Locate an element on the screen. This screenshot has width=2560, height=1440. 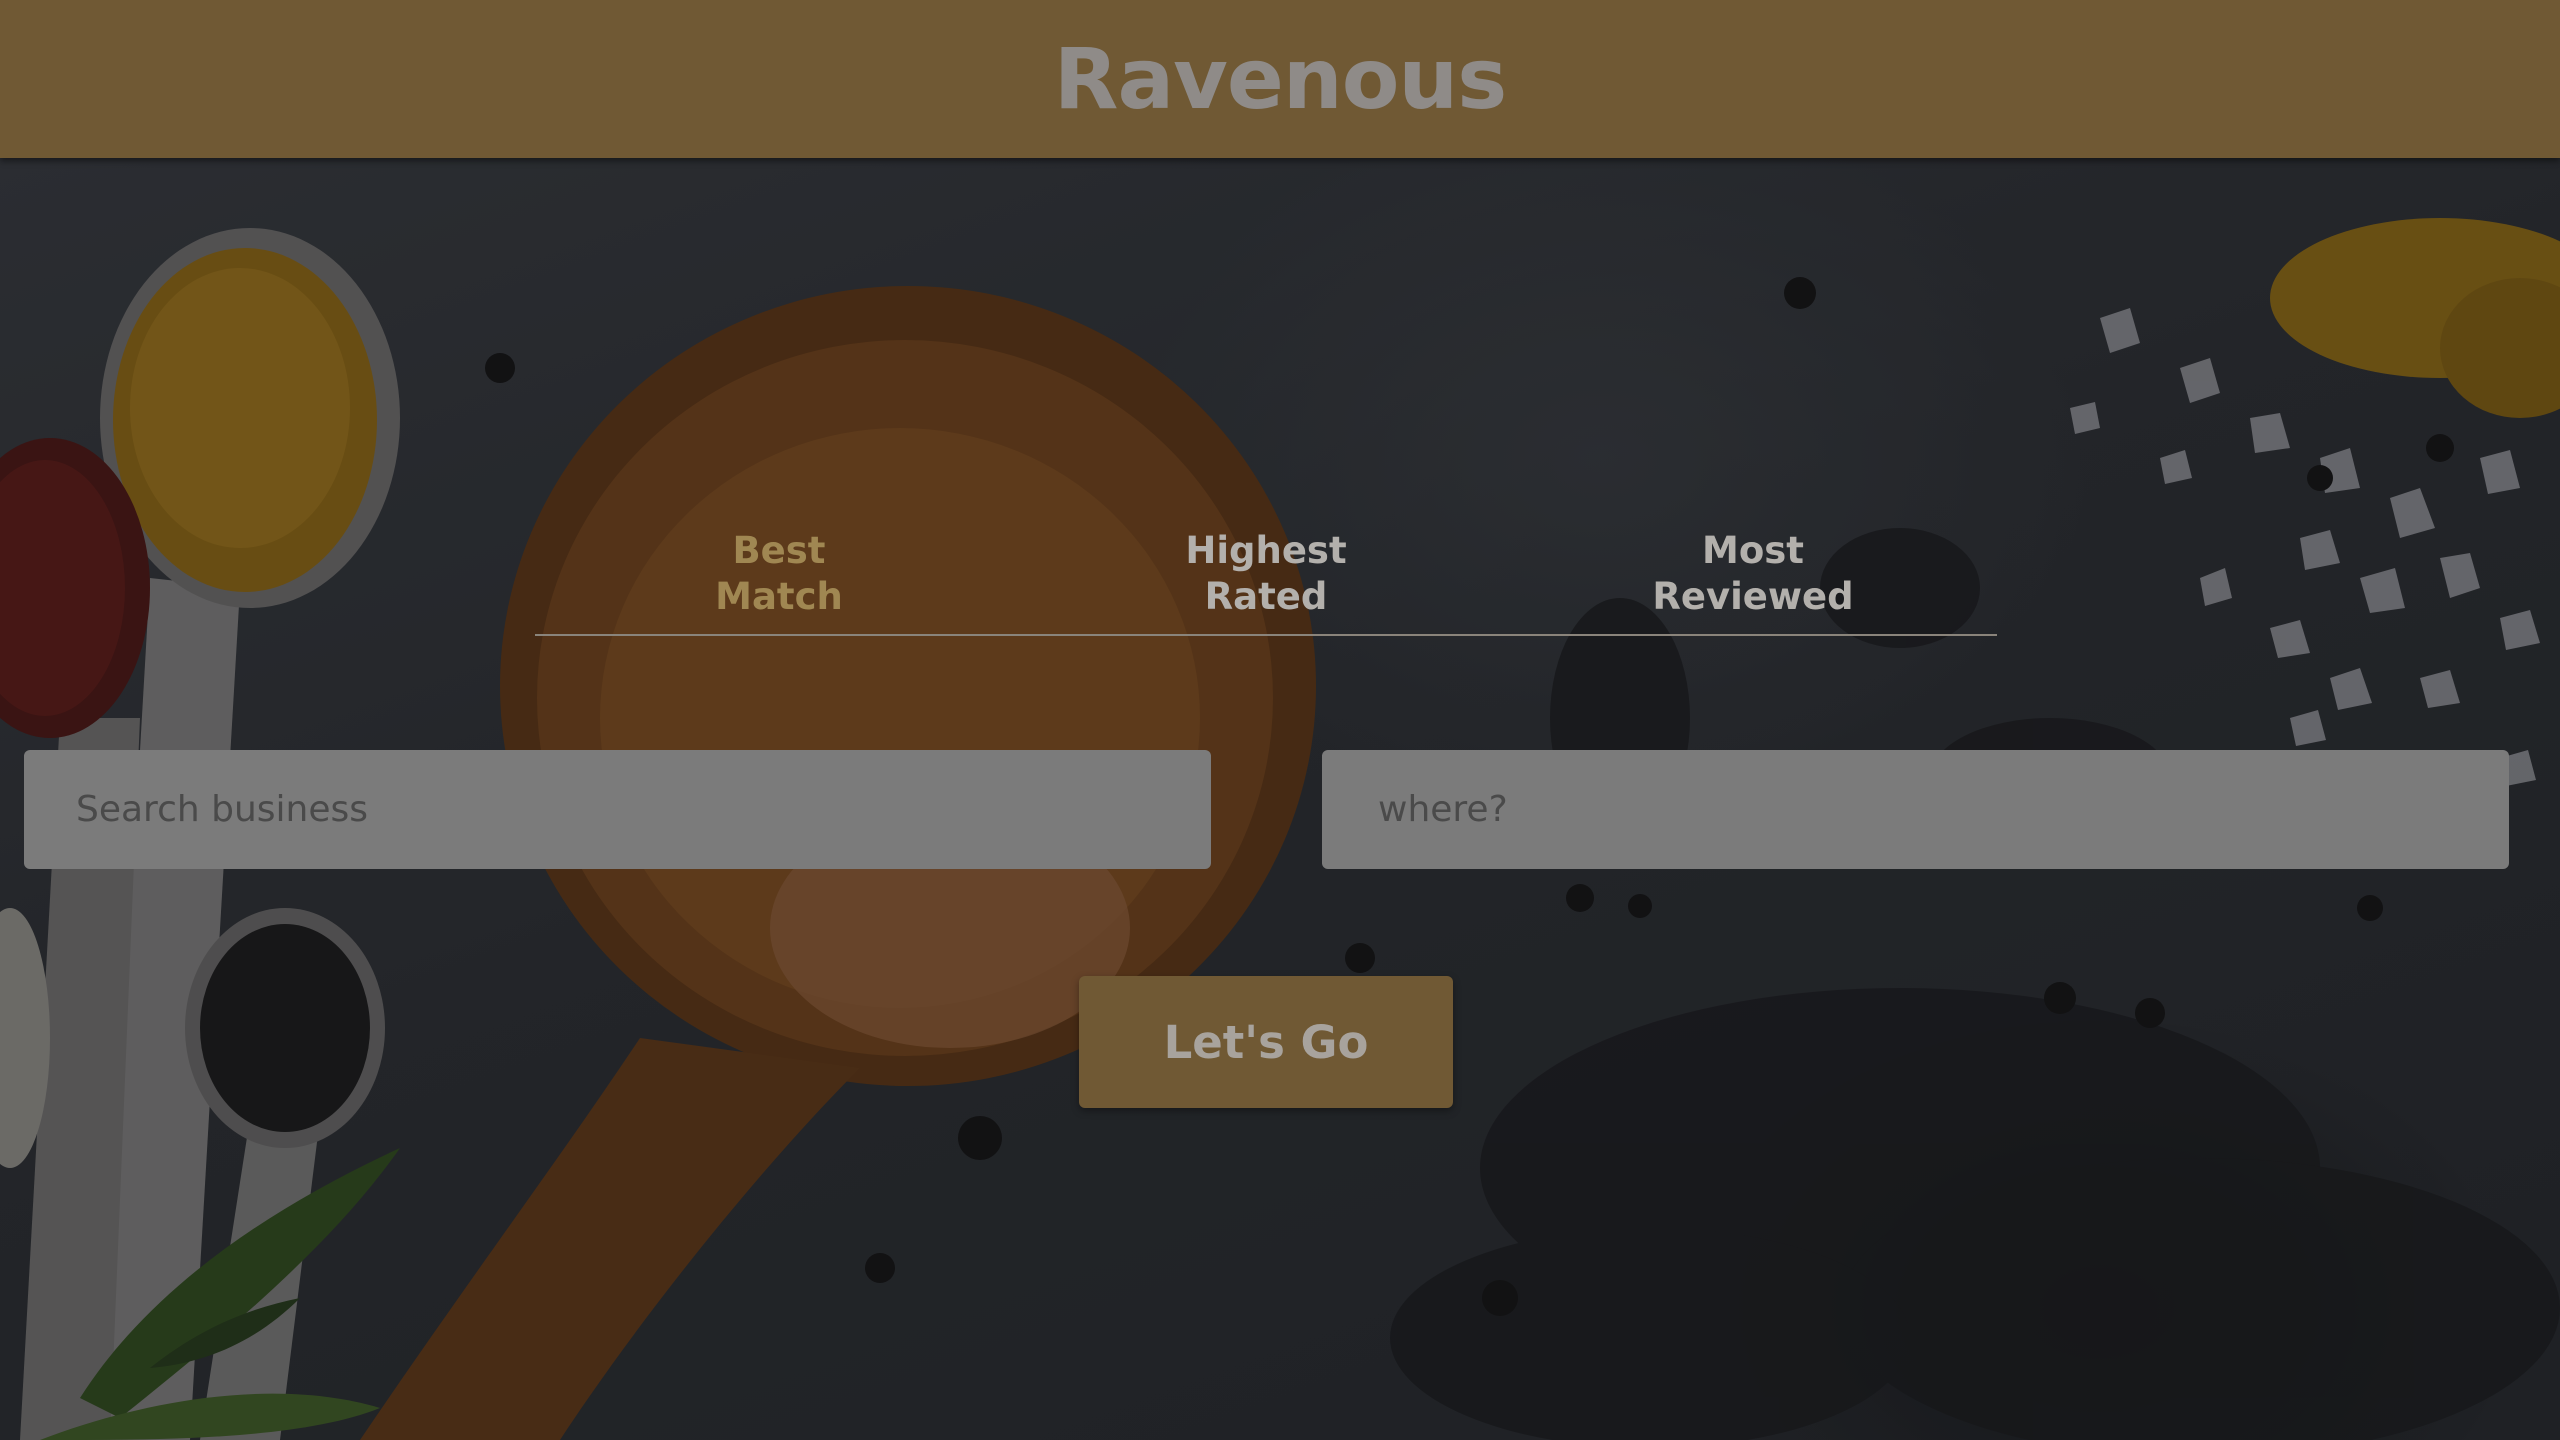
sort-option-label-line2: Rated is located at coordinates (1266, 596).